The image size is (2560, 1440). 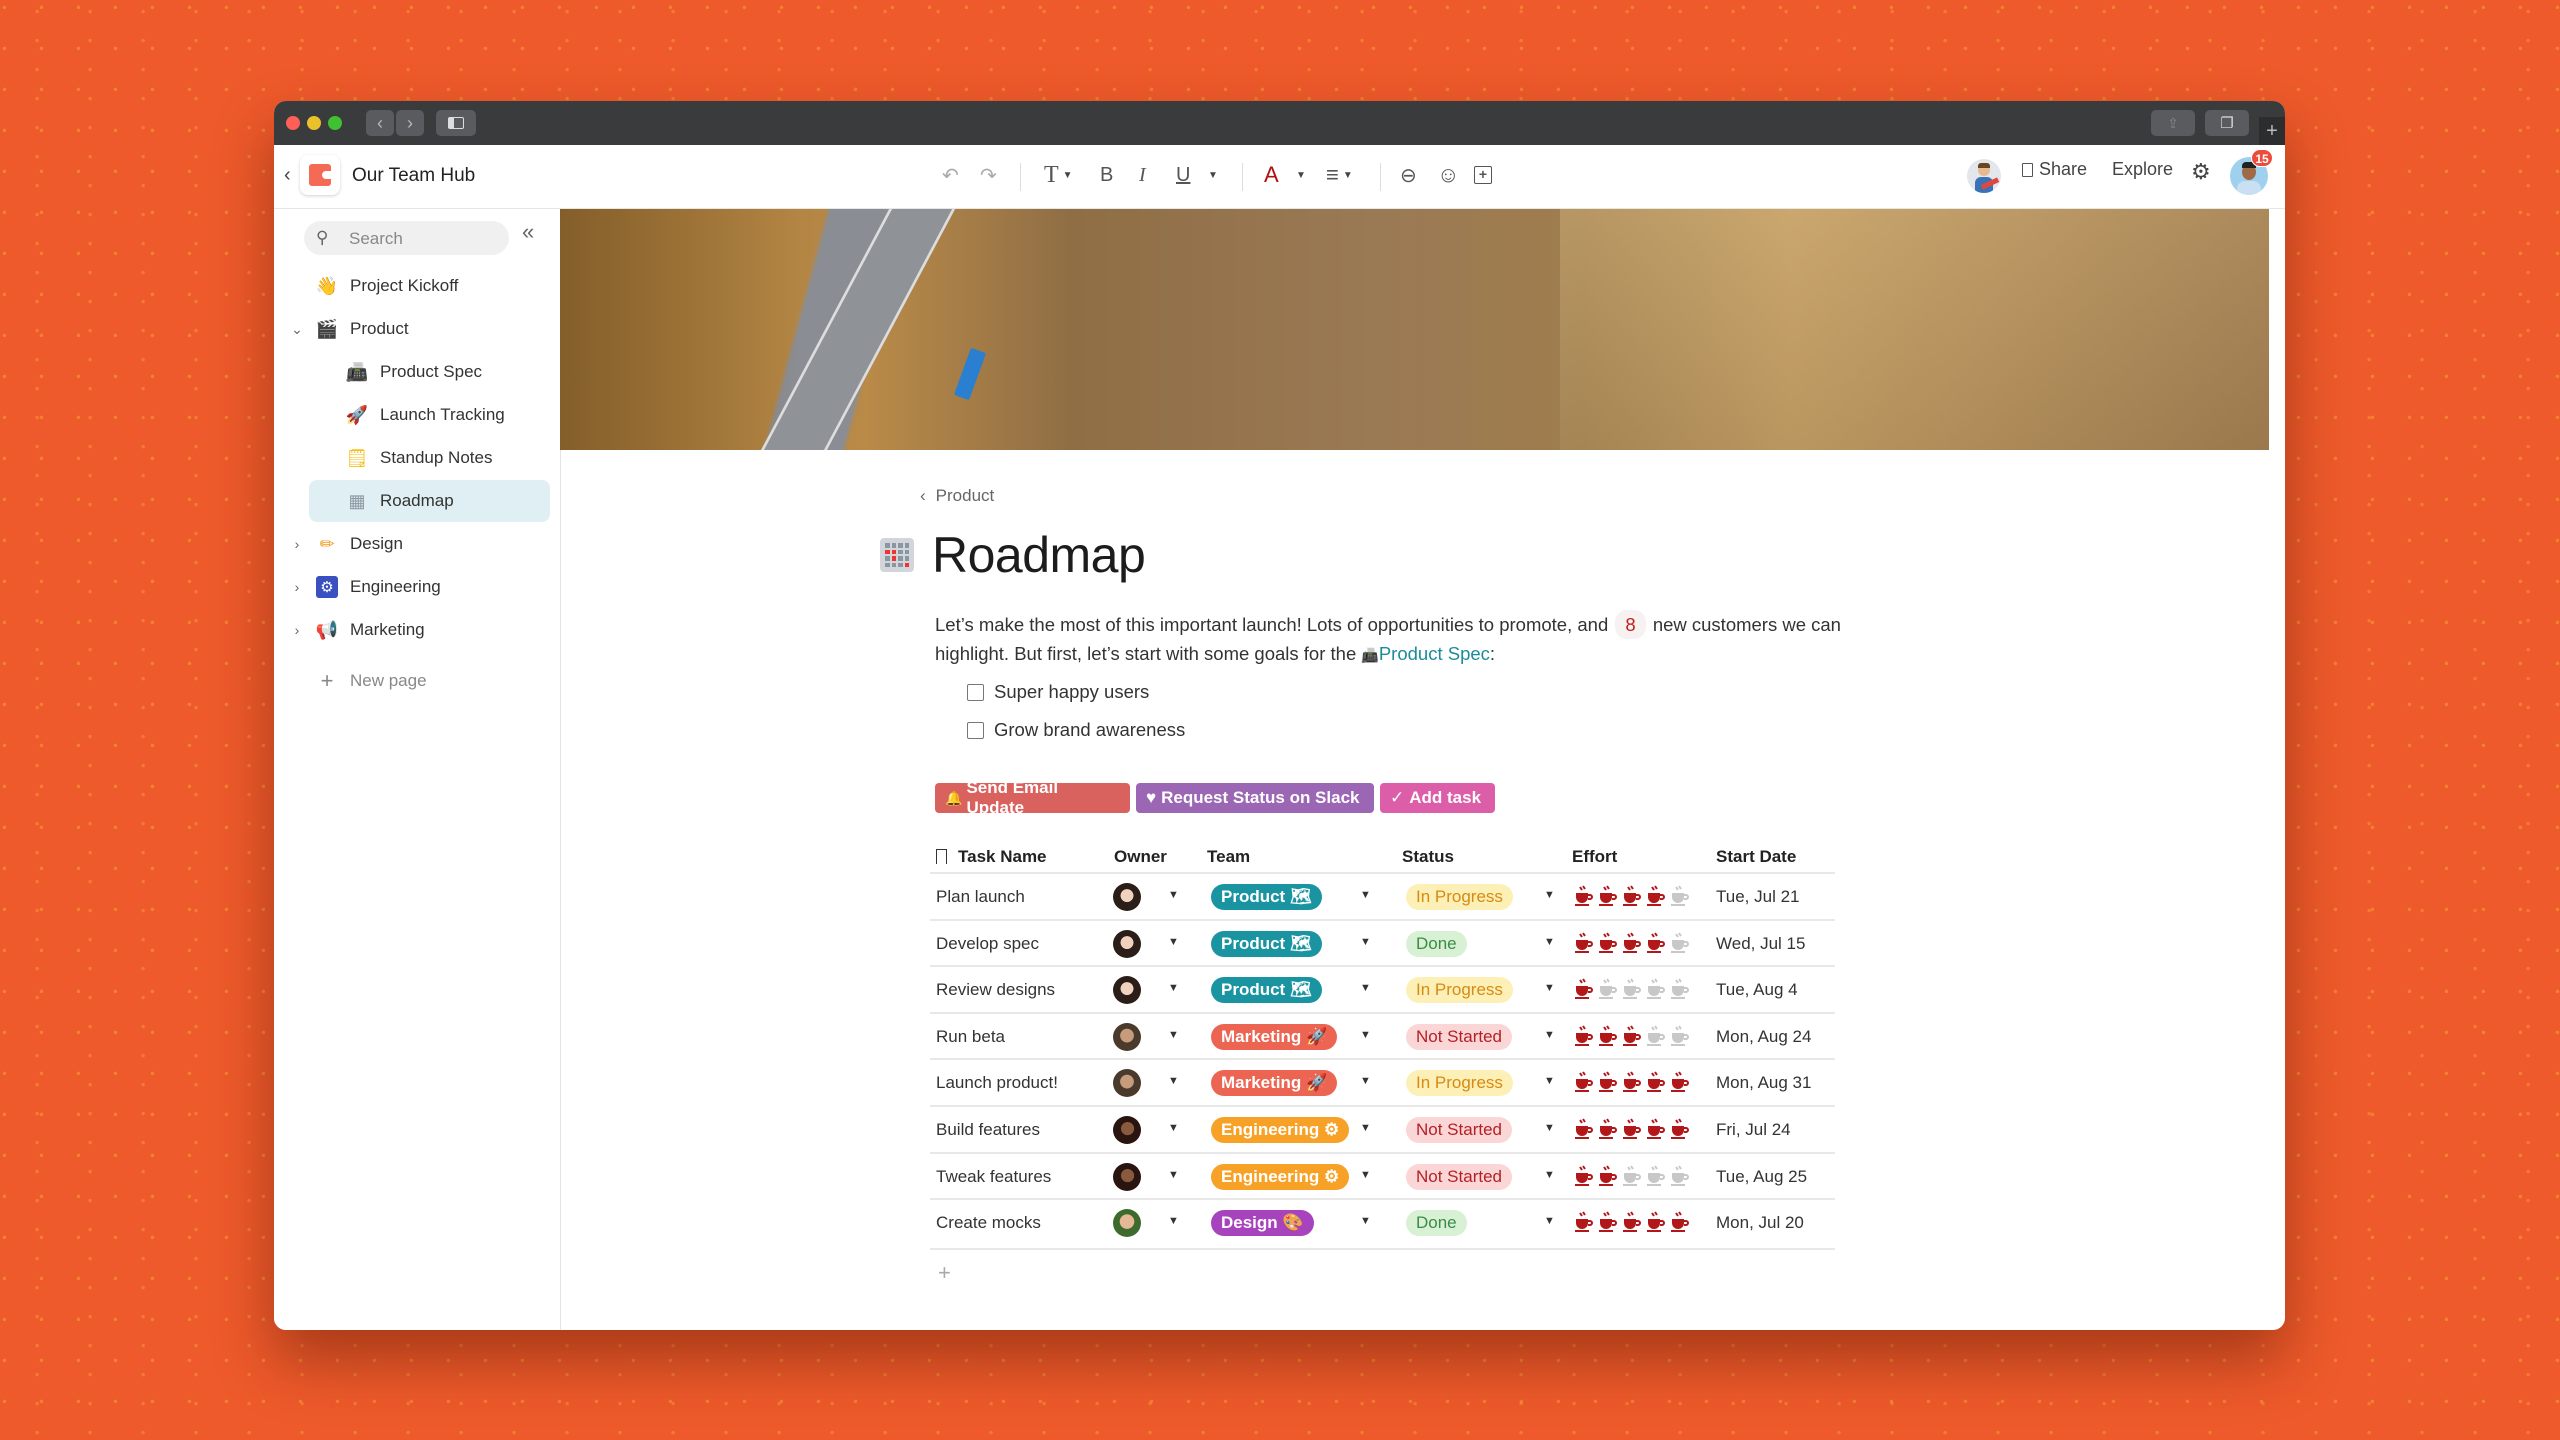 What do you see at coordinates (1434, 653) in the screenshot?
I see `product-spec-link: Product Spec` at bounding box center [1434, 653].